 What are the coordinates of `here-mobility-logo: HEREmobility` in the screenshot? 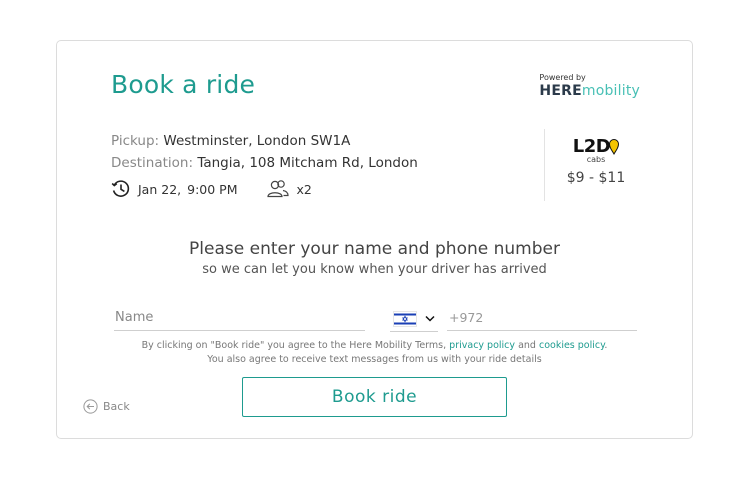 It's located at (589, 91).